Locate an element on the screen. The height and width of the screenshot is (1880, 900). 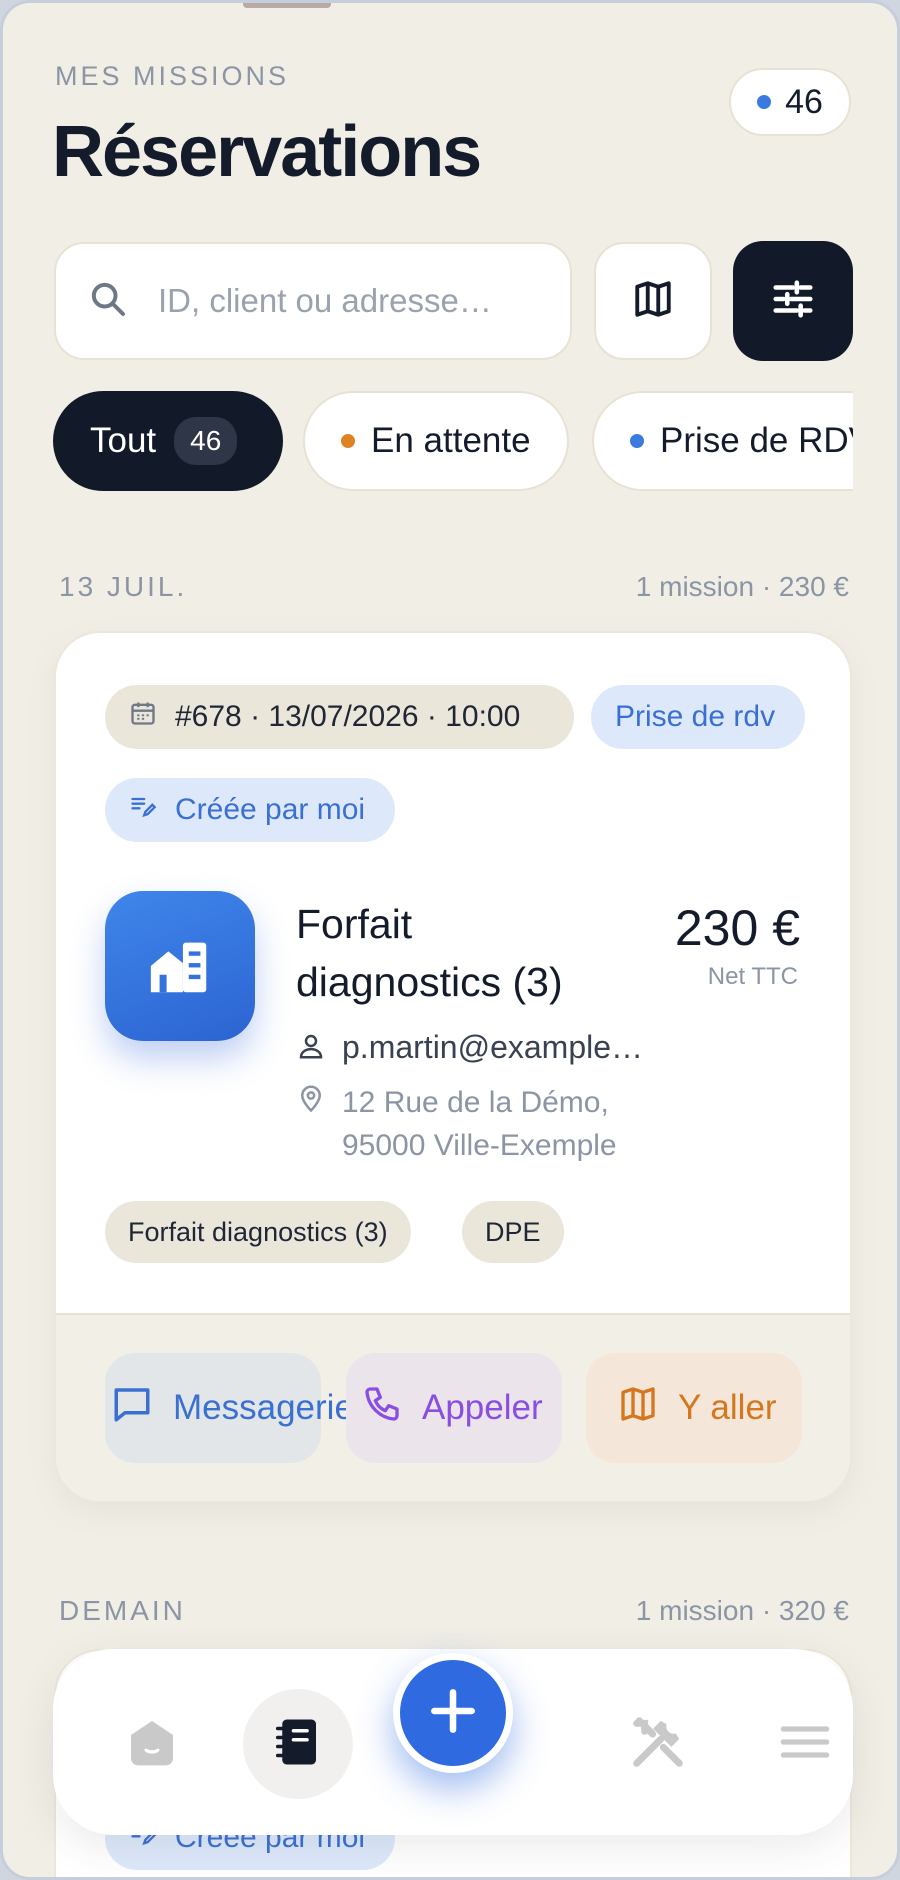
group-summary: 1 mission · 320 € is located at coordinates (742, 1610).